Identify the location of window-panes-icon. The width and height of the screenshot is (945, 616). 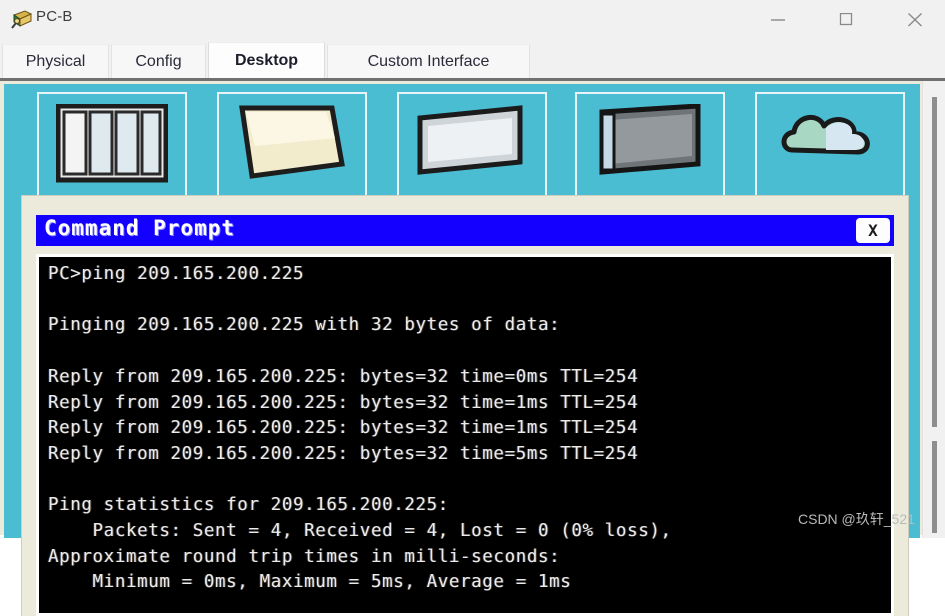
(112, 146).